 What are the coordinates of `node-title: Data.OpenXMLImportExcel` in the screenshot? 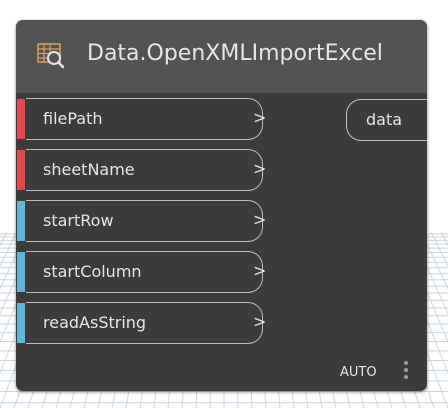 It's located at (235, 53).